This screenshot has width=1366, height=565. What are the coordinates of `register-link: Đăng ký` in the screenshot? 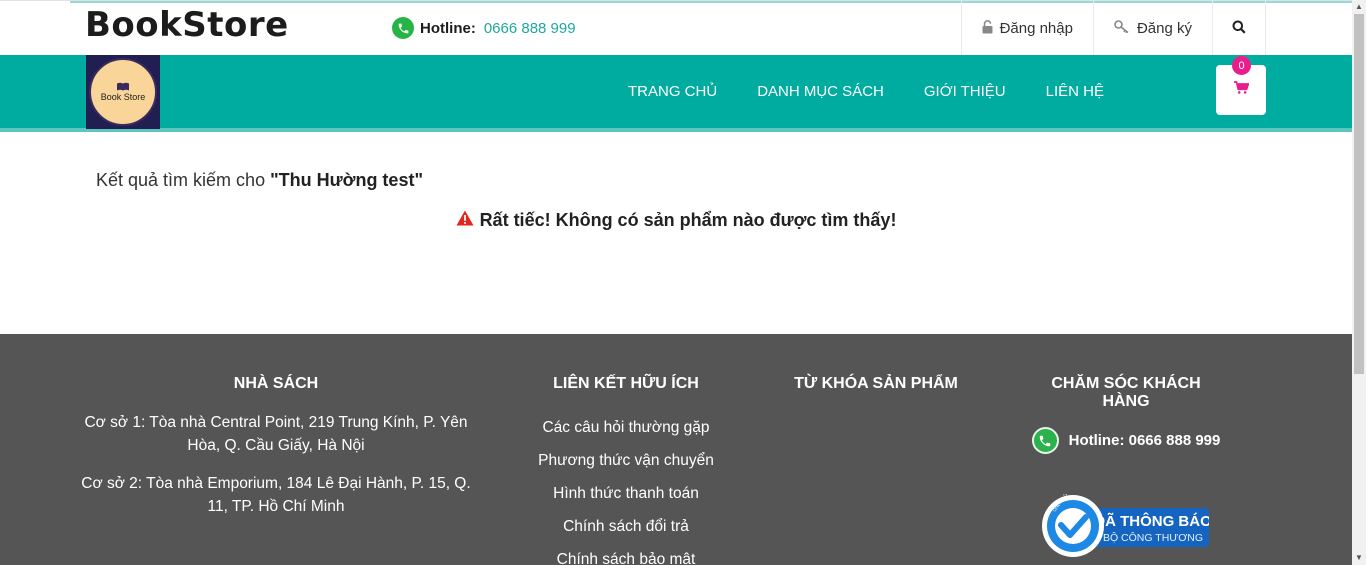 It's located at (1152, 28).